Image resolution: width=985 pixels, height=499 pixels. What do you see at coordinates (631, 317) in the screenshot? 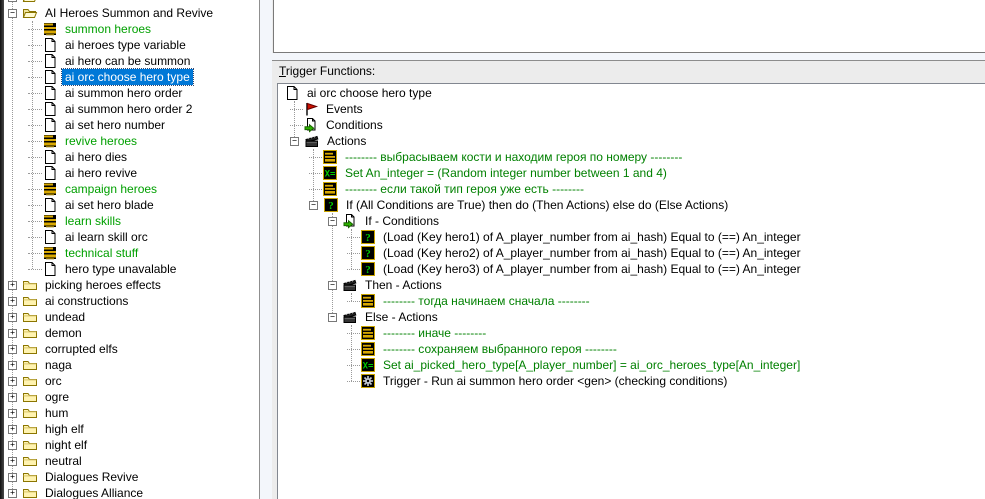
I see `trigger-row: − Else - Actions` at bounding box center [631, 317].